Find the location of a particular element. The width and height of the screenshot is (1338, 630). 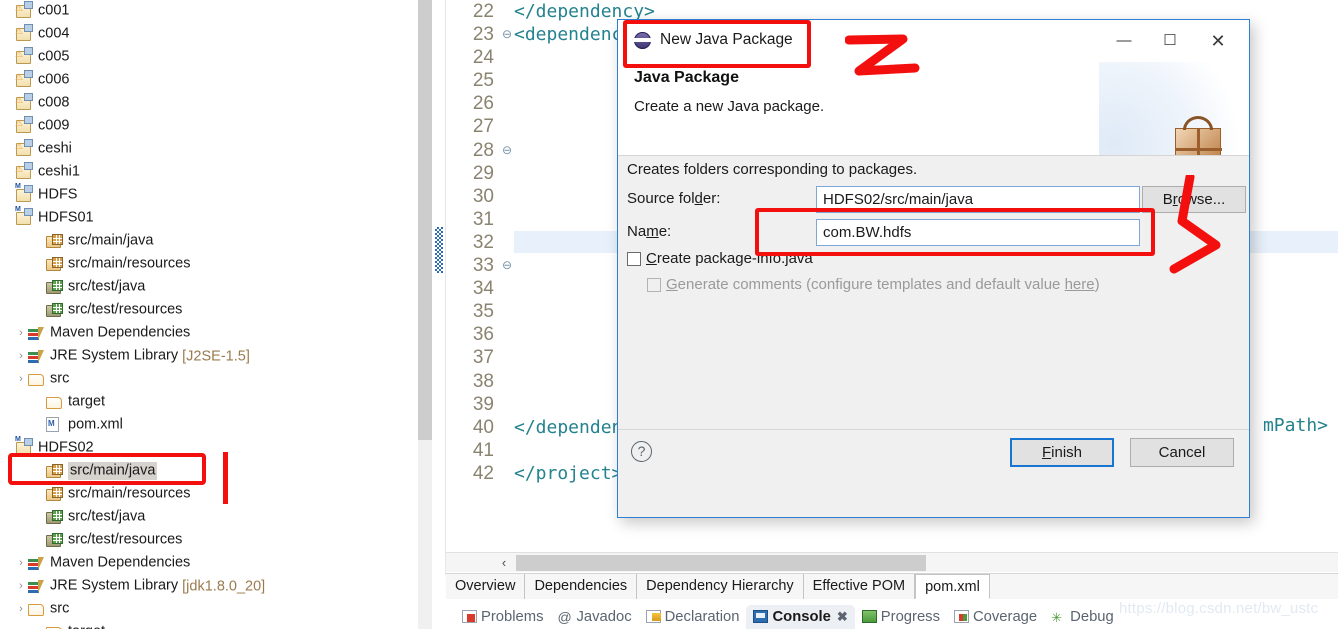

console-icon is located at coordinates (761, 616).